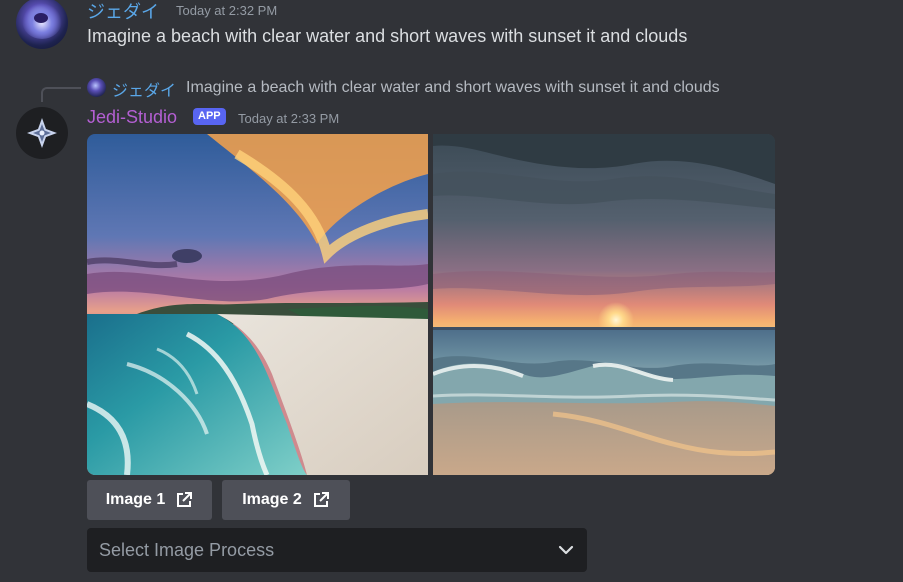  What do you see at coordinates (144, 89) in the screenshot?
I see `reply-author: ジェダイ` at bounding box center [144, 89].